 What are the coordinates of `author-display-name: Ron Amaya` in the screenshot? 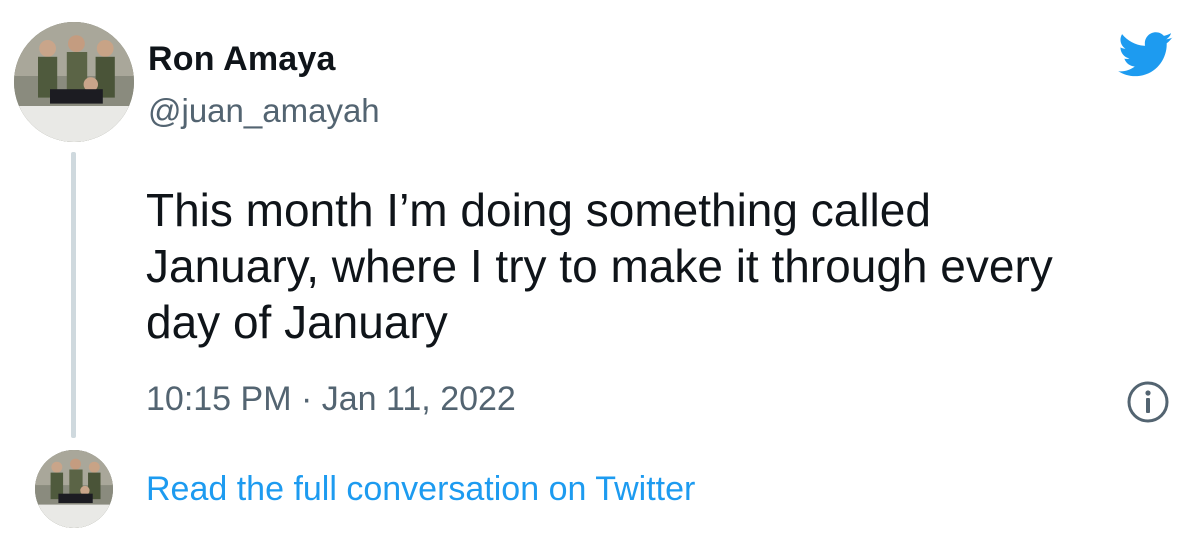 It's located at (242, 59).